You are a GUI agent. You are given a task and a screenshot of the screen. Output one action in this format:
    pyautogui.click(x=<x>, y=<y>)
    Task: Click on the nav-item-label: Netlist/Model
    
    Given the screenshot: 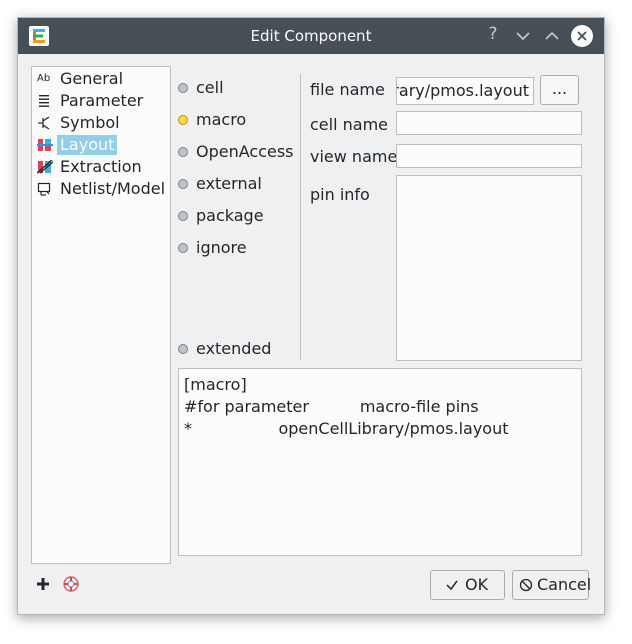 What is the action you would take?
    pyautogui.click(x=113, y=188)
    